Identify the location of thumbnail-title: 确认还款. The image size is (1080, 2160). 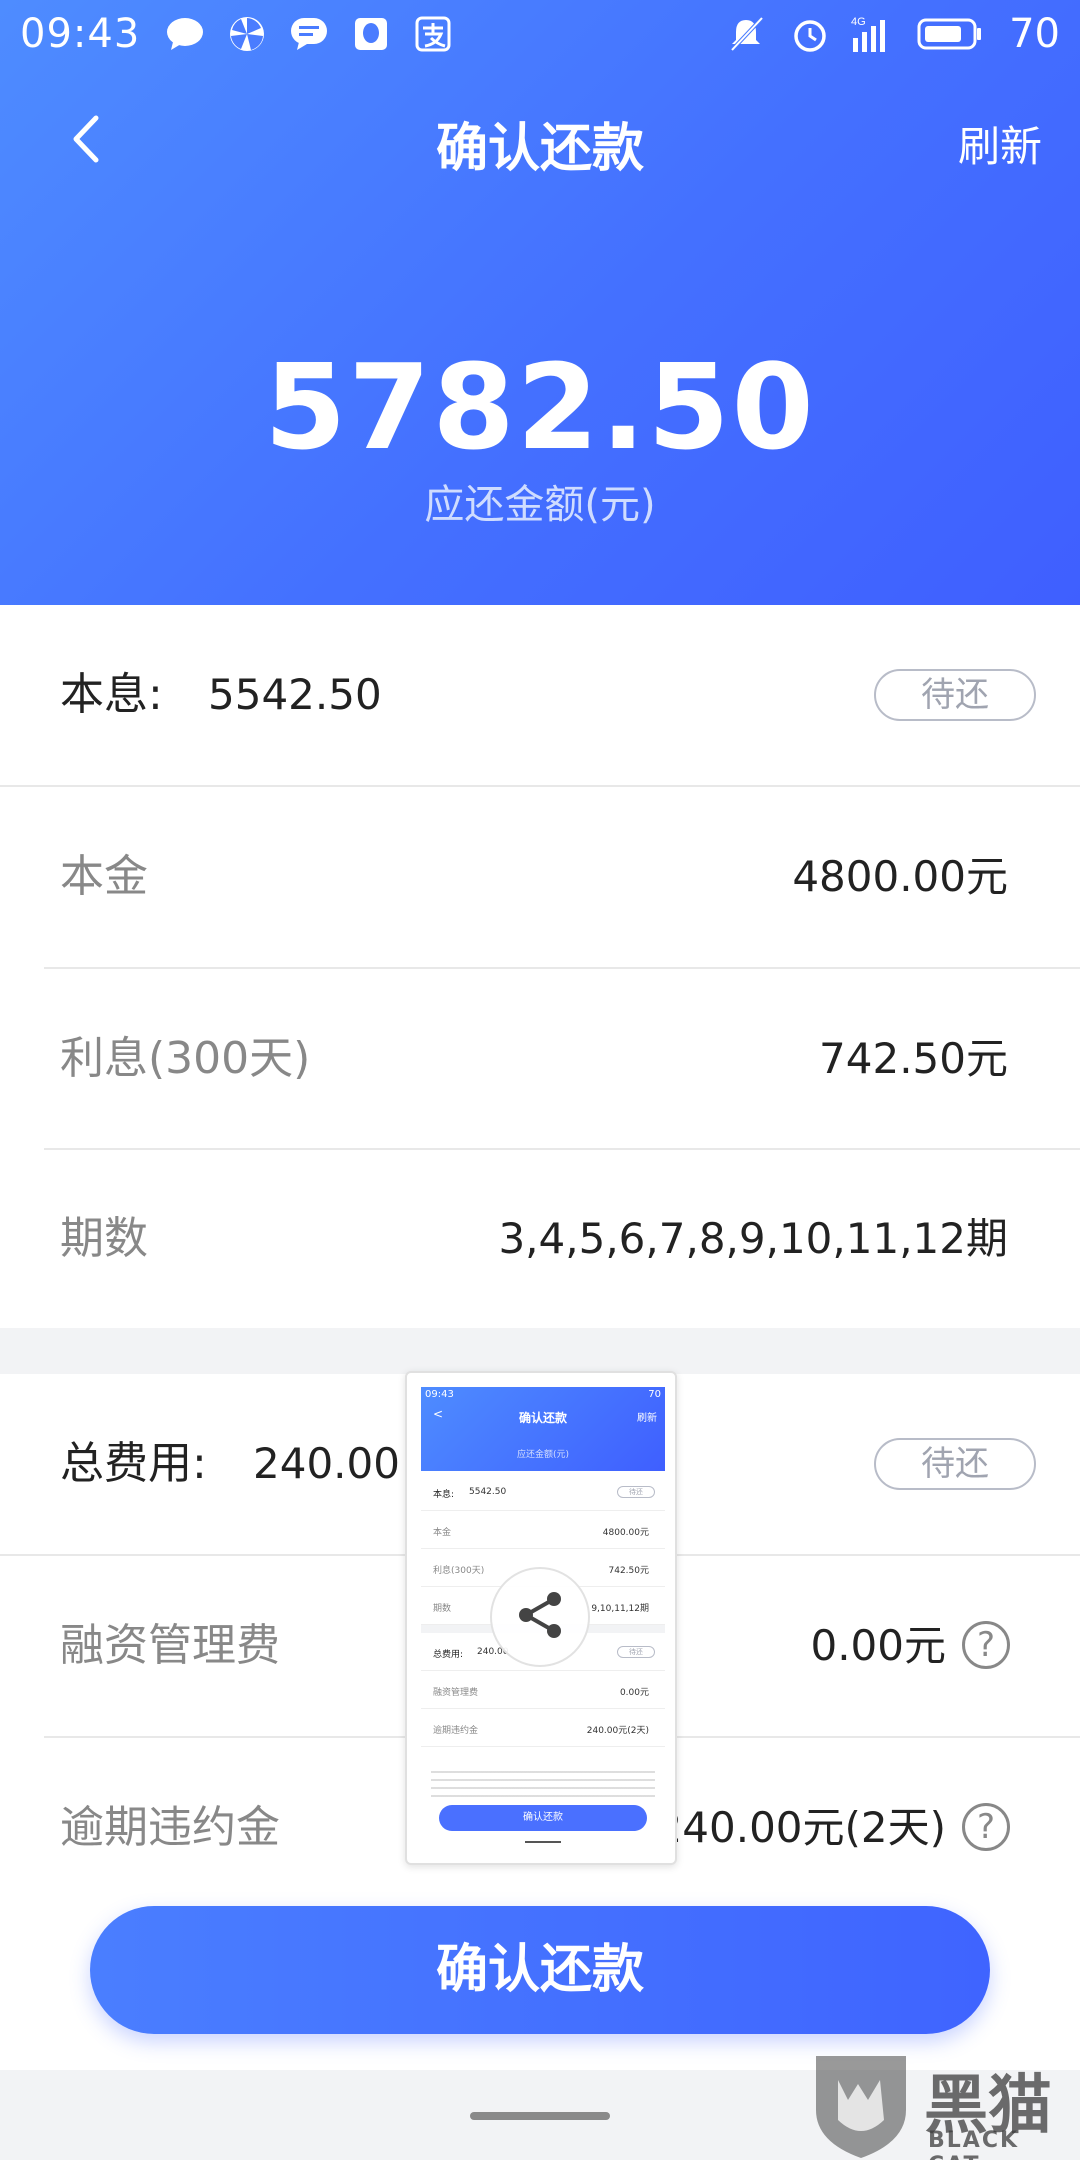
(542, 1418).